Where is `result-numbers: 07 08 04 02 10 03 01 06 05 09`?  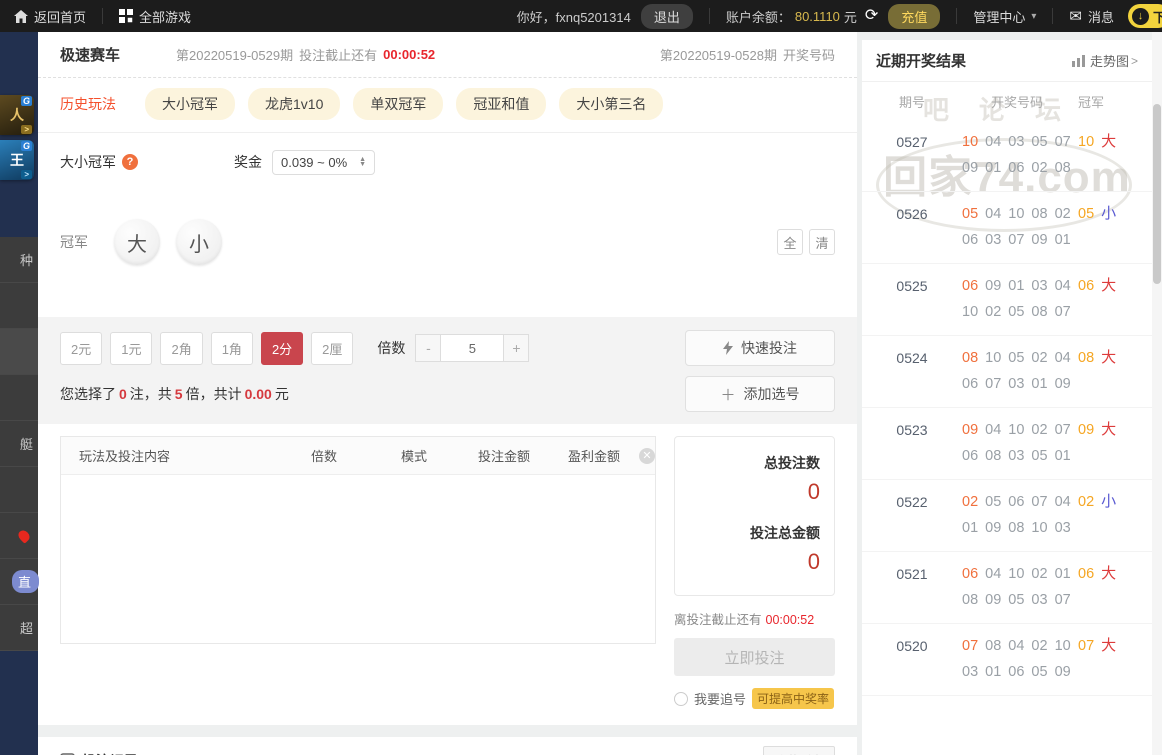 result-numbers: 07 08 04 02 10 03 01 06 05 09 is located at coordinates (1016, 659).